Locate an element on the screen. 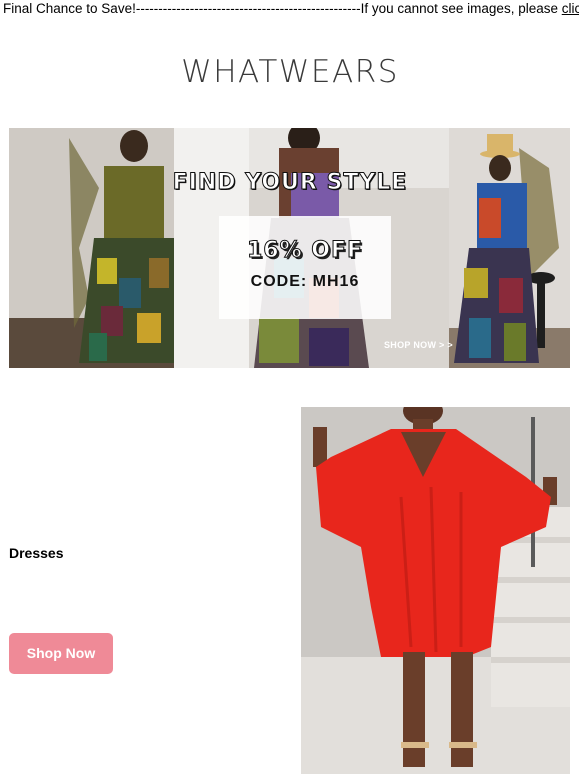 The width and height of the screenshot is (580, 774). banner-shop-now-link: SHOP NOW > > is located at coordinates (420, 345).